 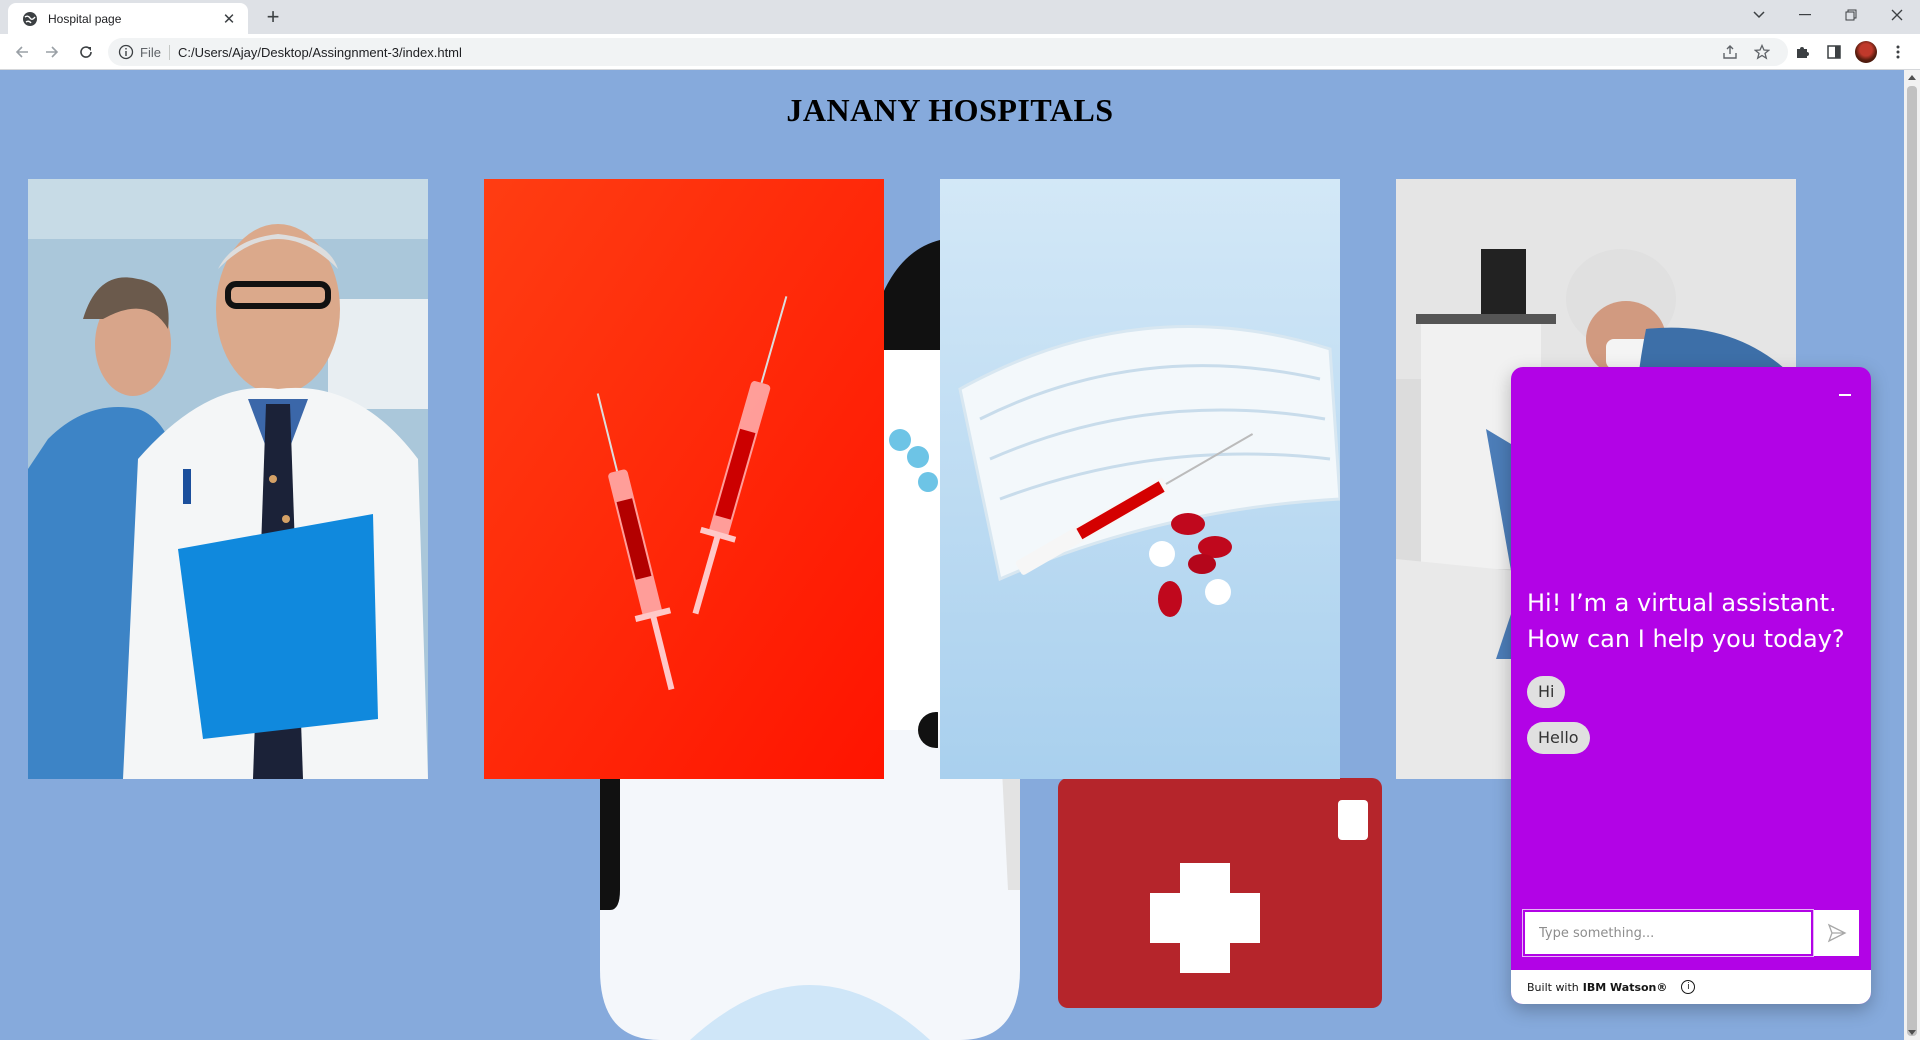 What do you see at coordinates (155, 52) in the screenshot?
I see `url-scheme-label: File` at bounding box center [155, 52].